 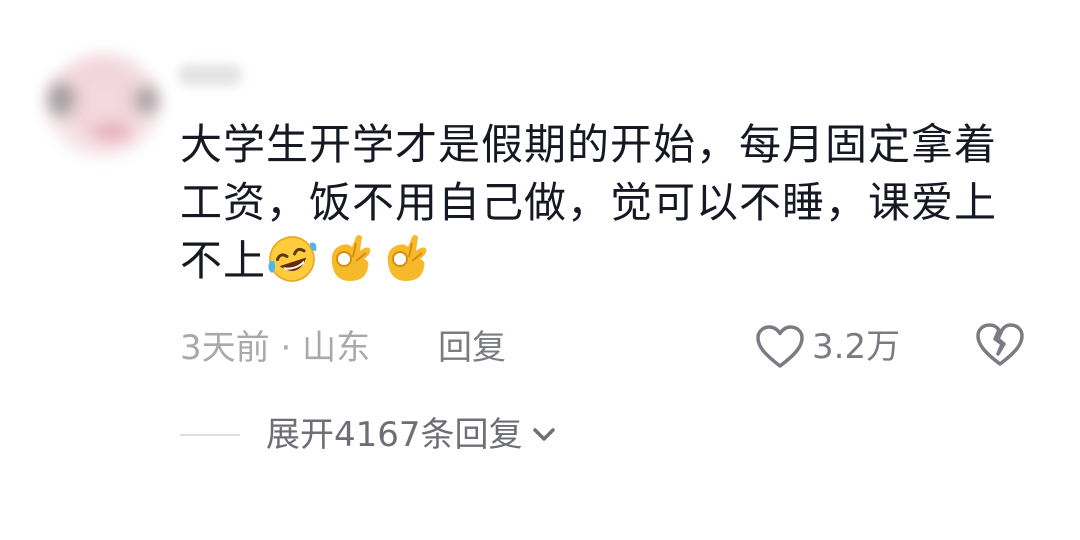 I want to click on comment-meta: 3天前 · 山东, so click(x=275, y=348).